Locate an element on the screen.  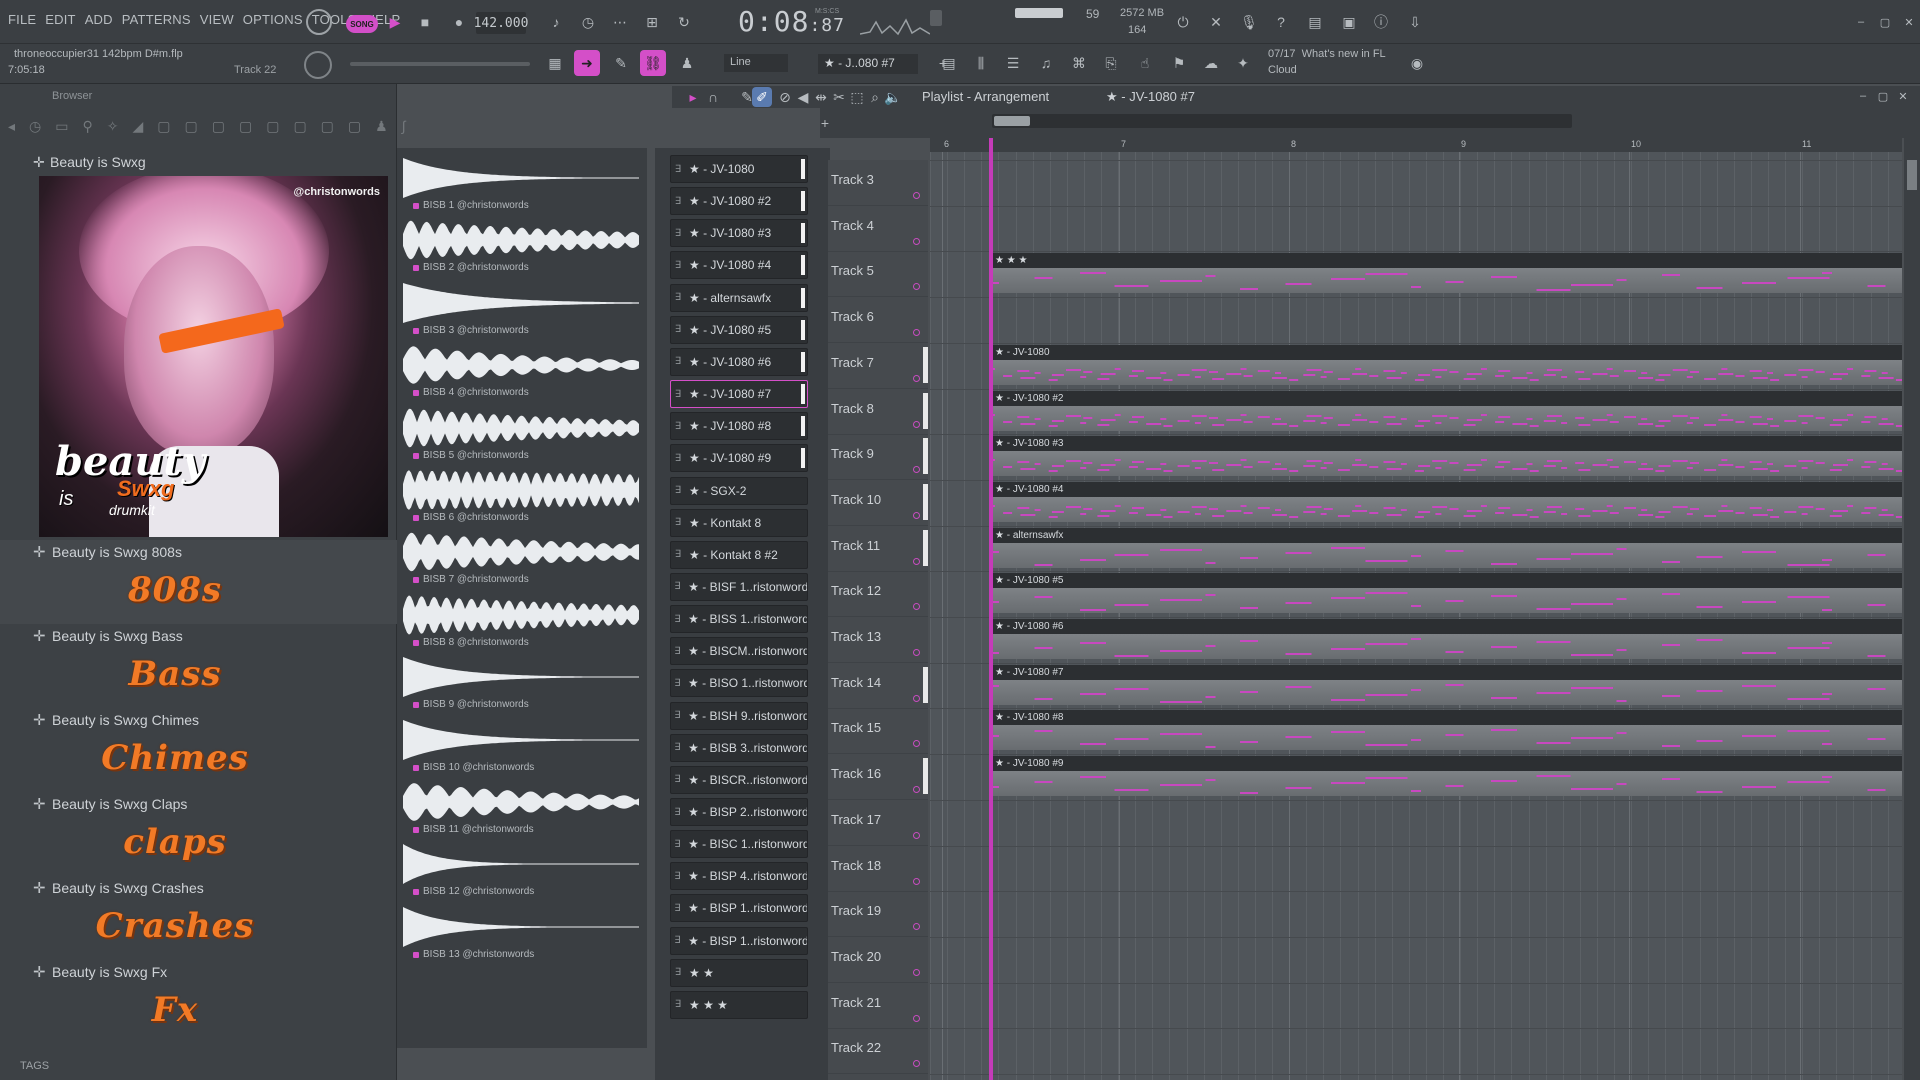
pattern-selector: ★ - J..080 #7 is located at coordinates (868, 64).